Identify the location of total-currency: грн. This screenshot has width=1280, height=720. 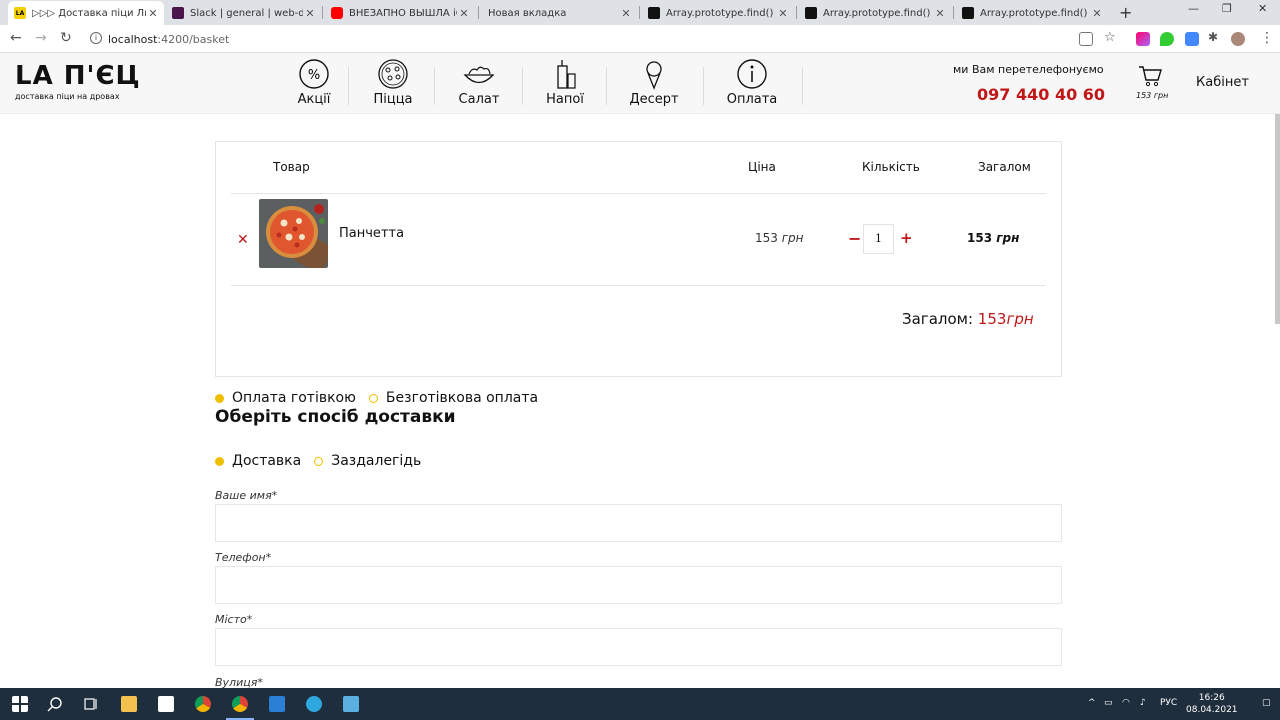
(1008, 238).